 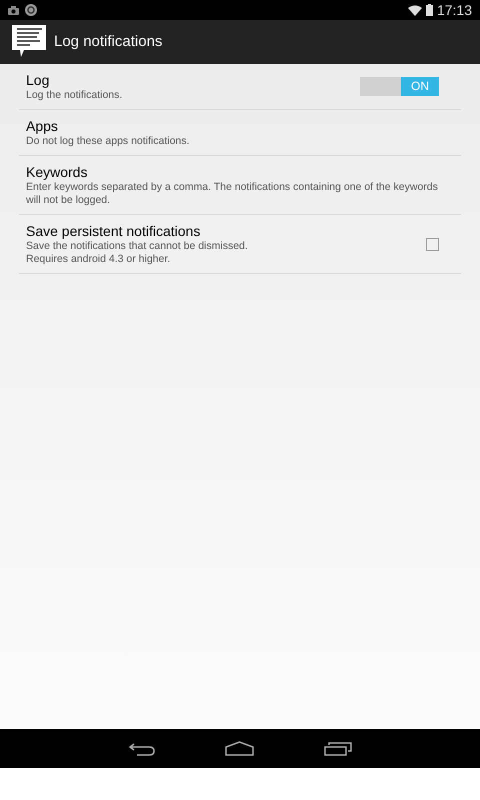 I want to click on home-icon, so click(x=239, y=748).